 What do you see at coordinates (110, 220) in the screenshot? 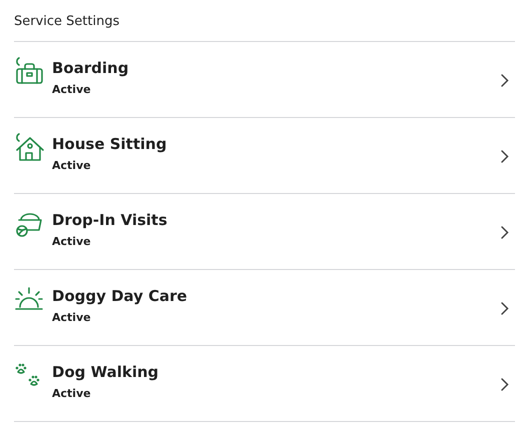
I see `service-name: Drop-In Visits` at bounding box center [110, 220].